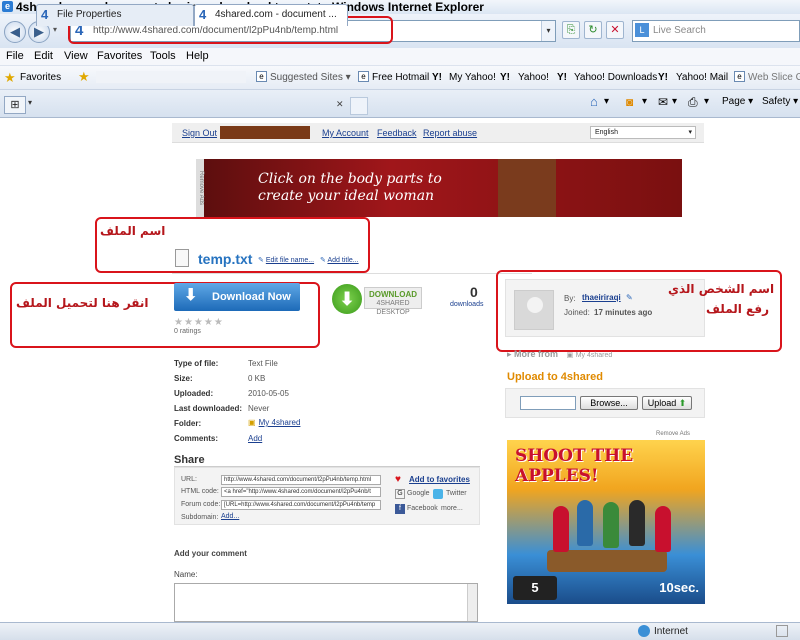 This screenshot has height=640, width=800. Describe the element at coordinates (548, 403) in the screenshot. I see `file-path-input` at that location.